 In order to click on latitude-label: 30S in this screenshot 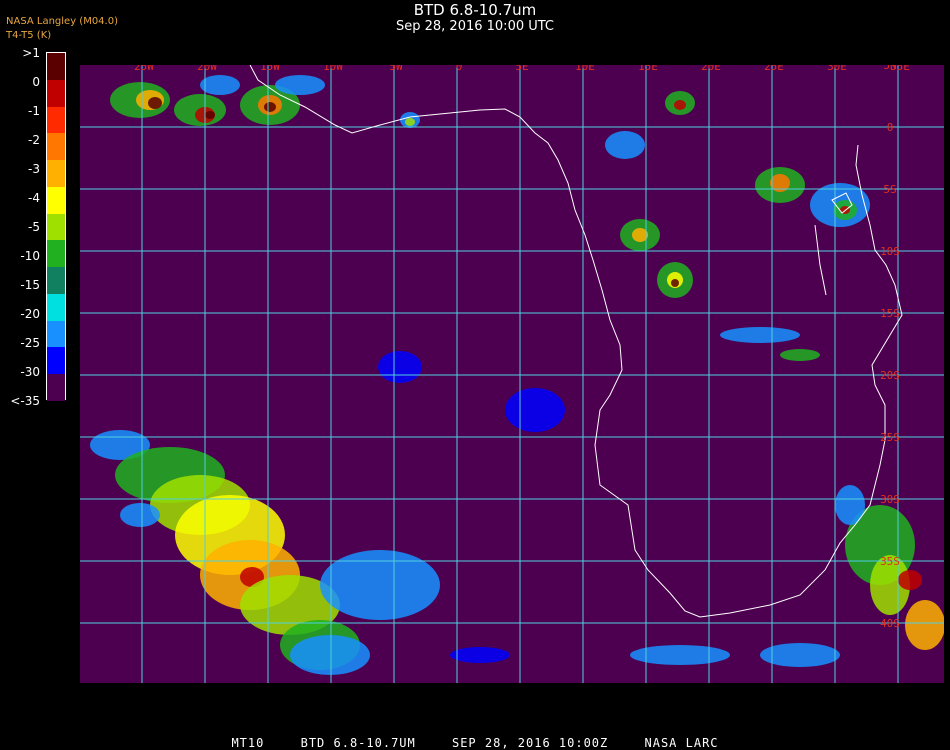, I will do `click(890, 499)`.